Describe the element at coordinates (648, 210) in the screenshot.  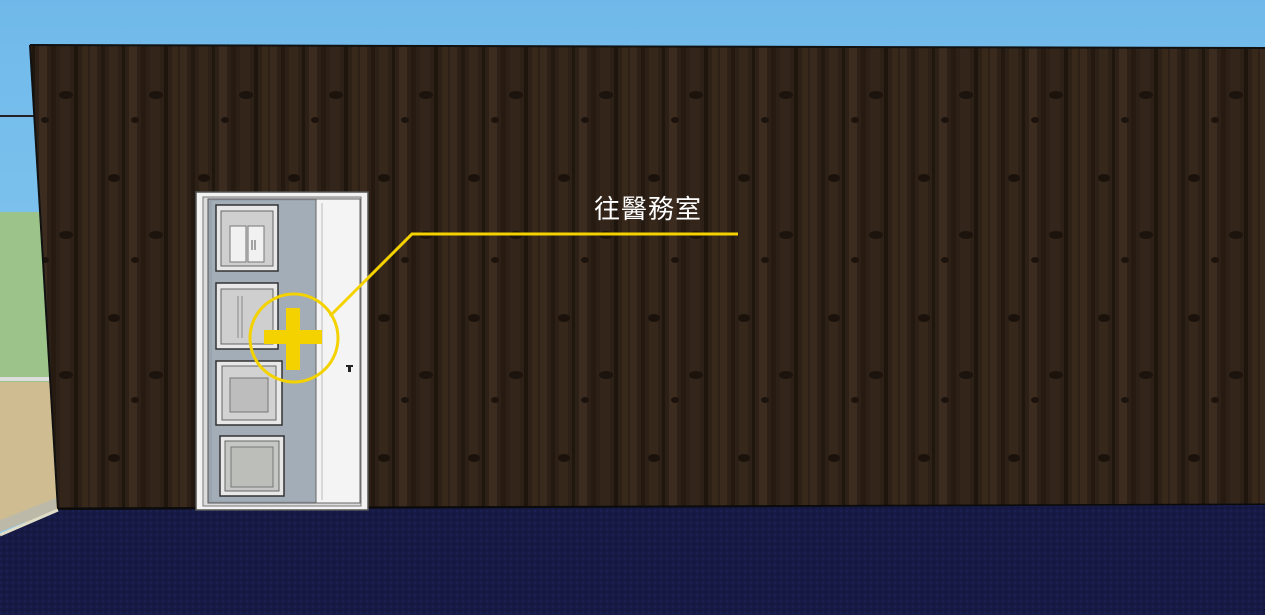
I see `direction-label: 往醫務室` at that location.